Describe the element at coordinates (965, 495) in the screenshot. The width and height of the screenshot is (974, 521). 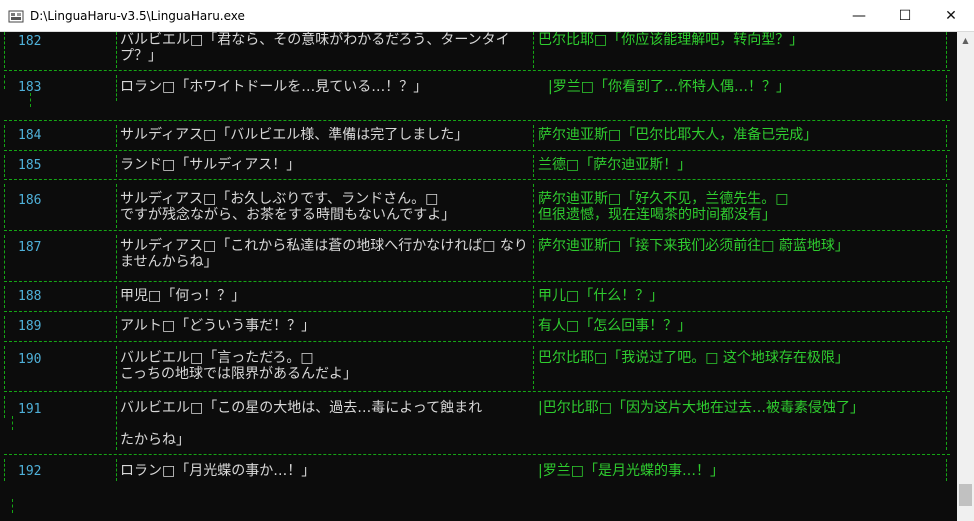
I see `scroll-thumb` at that location.